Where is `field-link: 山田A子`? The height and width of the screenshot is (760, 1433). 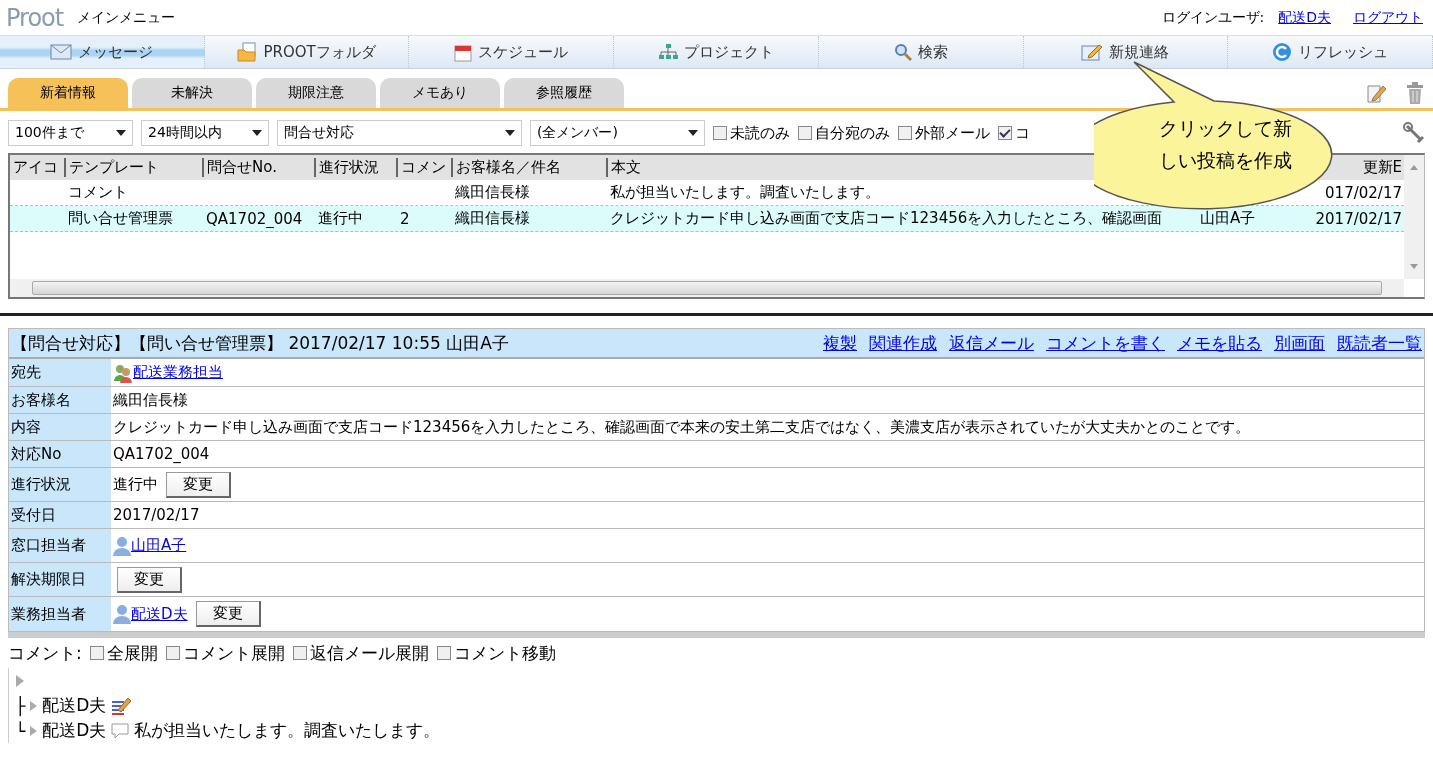 field-link: 山田A子 is located at coordinates (159, 545).